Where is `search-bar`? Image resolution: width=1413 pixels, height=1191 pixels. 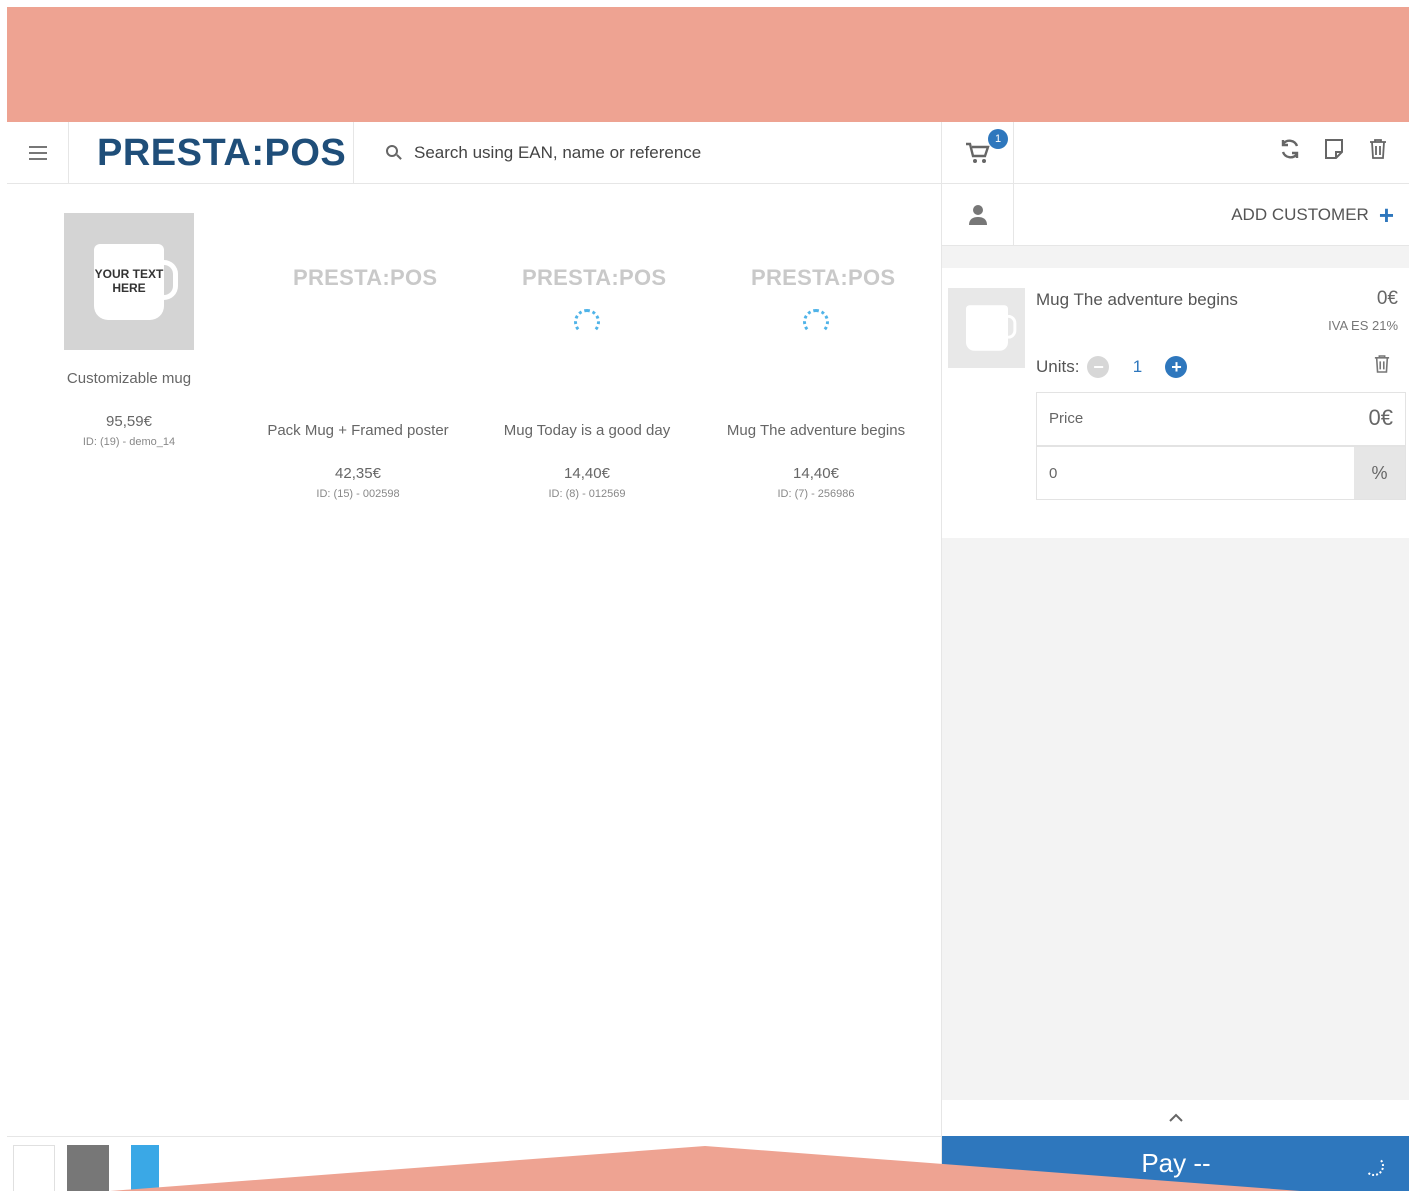
search-bar is located at coordinates (647, 153).